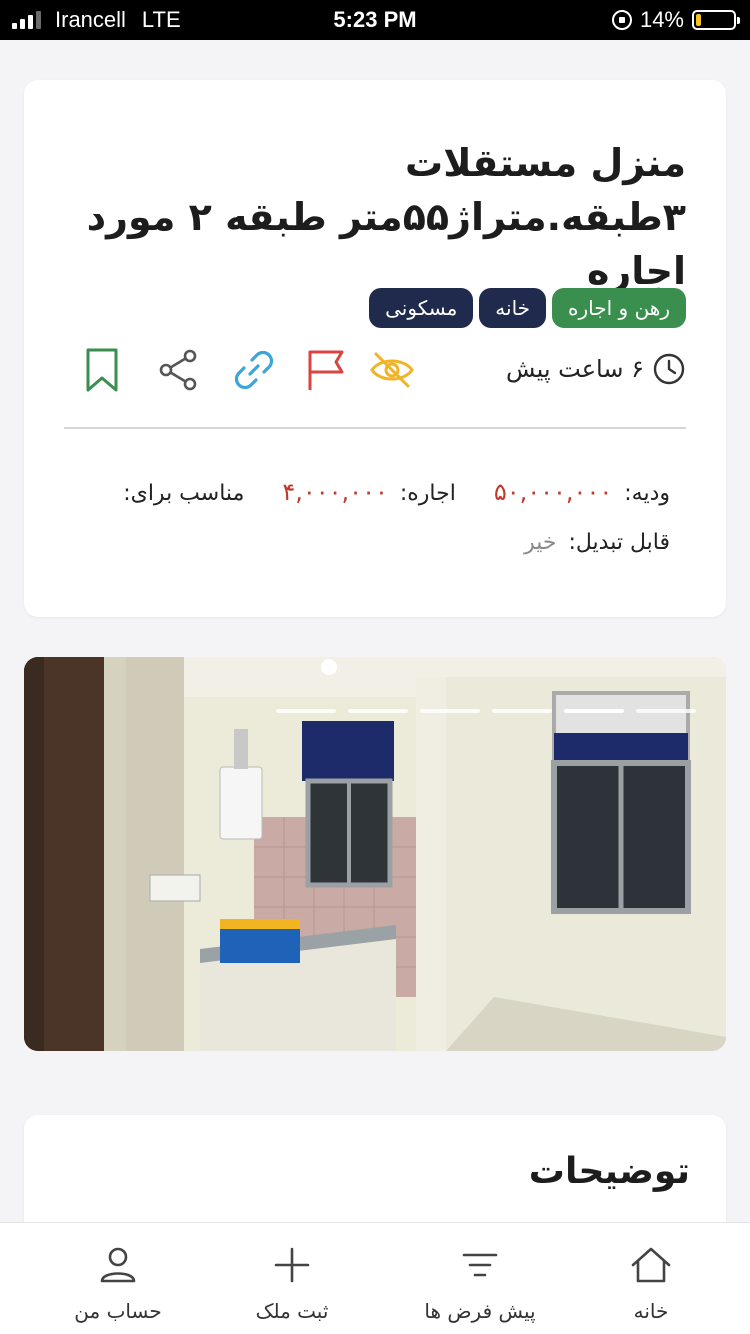 The height and width of the screenshot is (1334, 750). I want to click on nav-presets-label: پیش فرض ها, so click(480, 1311).